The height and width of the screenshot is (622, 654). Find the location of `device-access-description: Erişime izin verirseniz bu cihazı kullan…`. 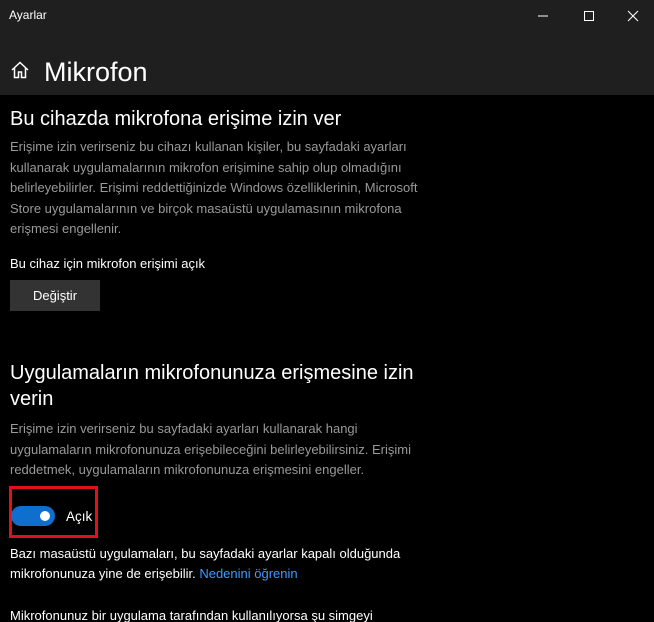

device-access-description: Erişime izin verirseniz bu cihazı kullan… is located at coordinates (237, 188).